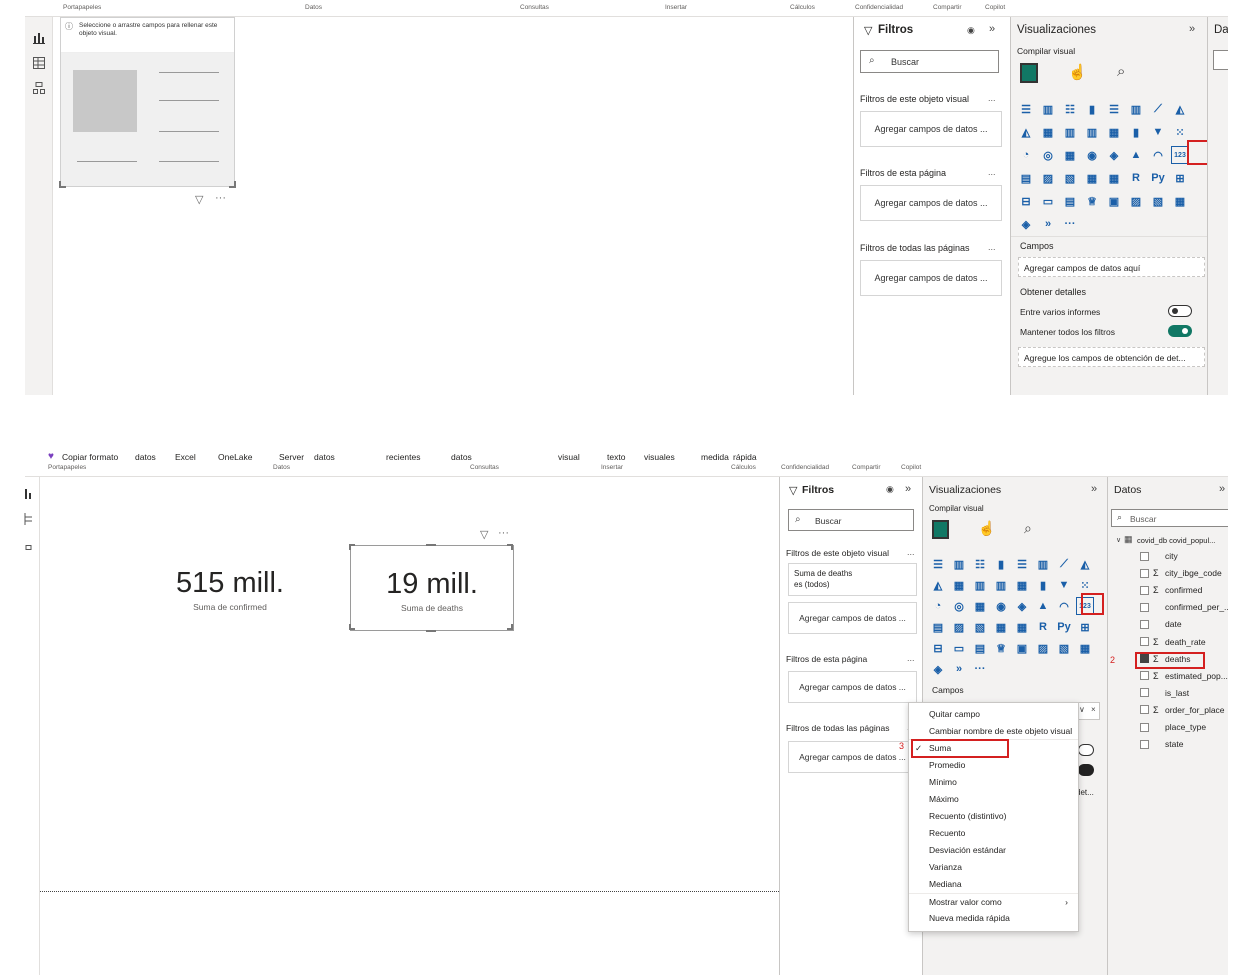 The image size is (1259, 975). Describe the element at coordinates (908, 489) in the screenshot. I see `collapse-icon: »` at that location.